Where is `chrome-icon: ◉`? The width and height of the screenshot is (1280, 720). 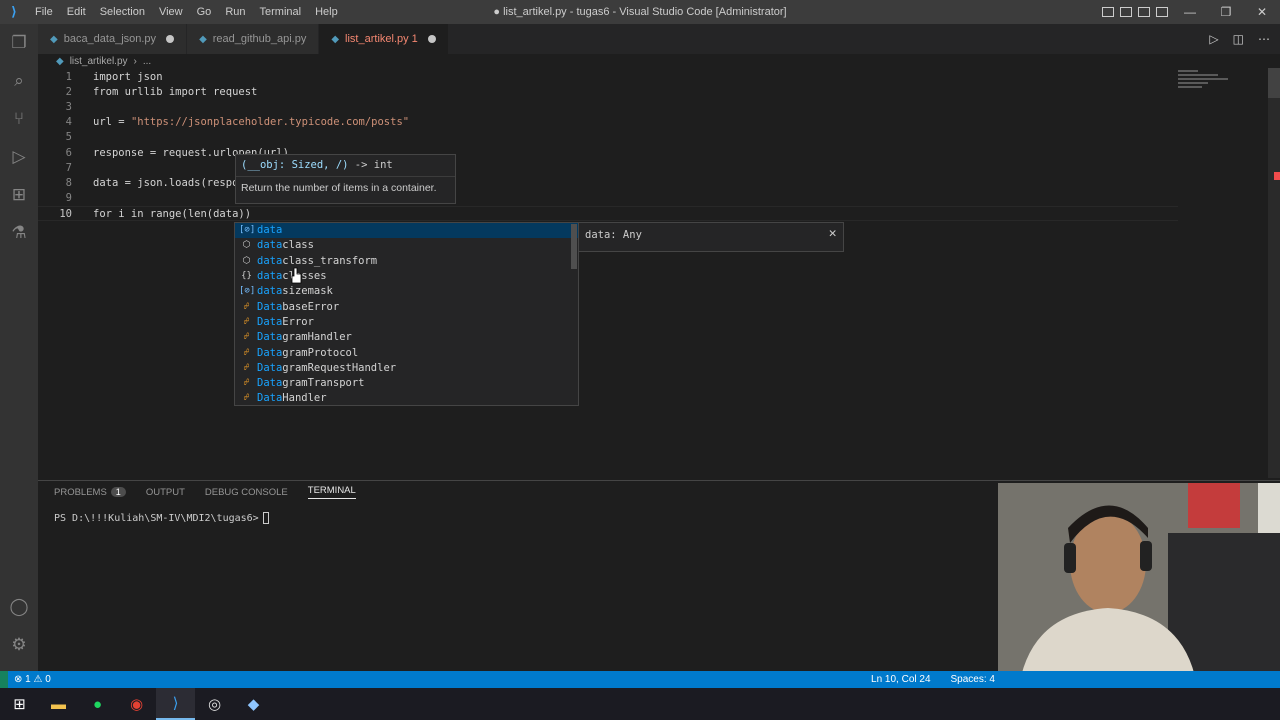 chrome-icon: ◉ is located at coordinates (136, 704).